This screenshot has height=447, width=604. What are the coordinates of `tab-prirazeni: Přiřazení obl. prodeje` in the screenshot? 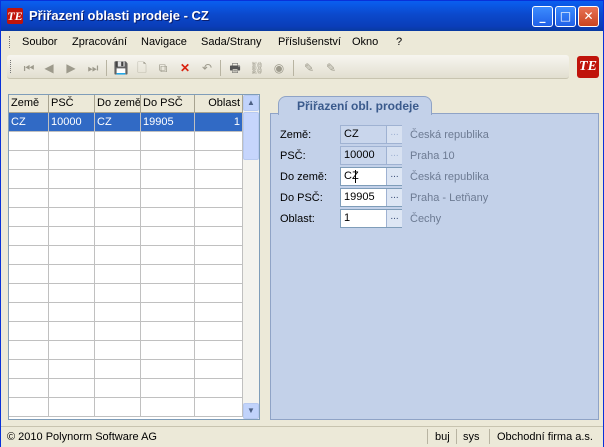 It's located at (355, 105).